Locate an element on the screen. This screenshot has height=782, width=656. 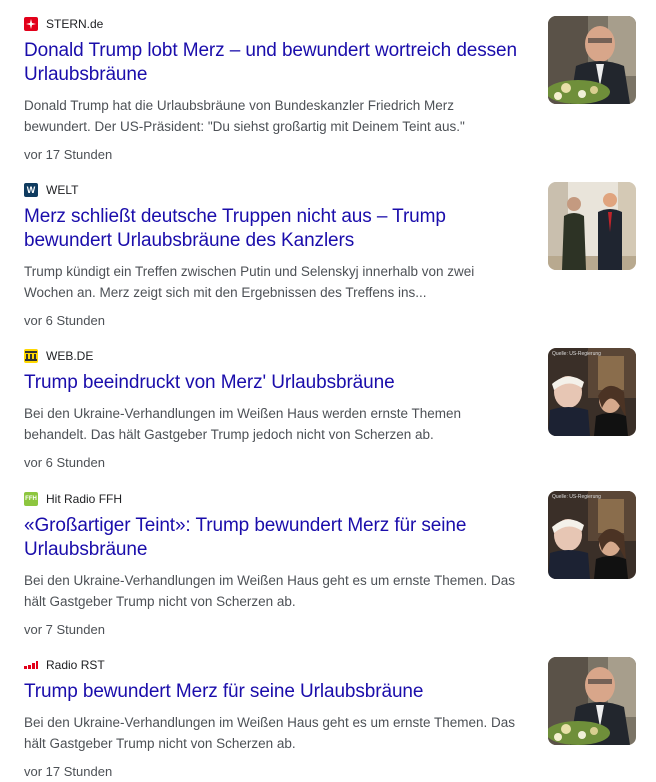
source-row: WEB.DE is located at coordinates (274, 356).